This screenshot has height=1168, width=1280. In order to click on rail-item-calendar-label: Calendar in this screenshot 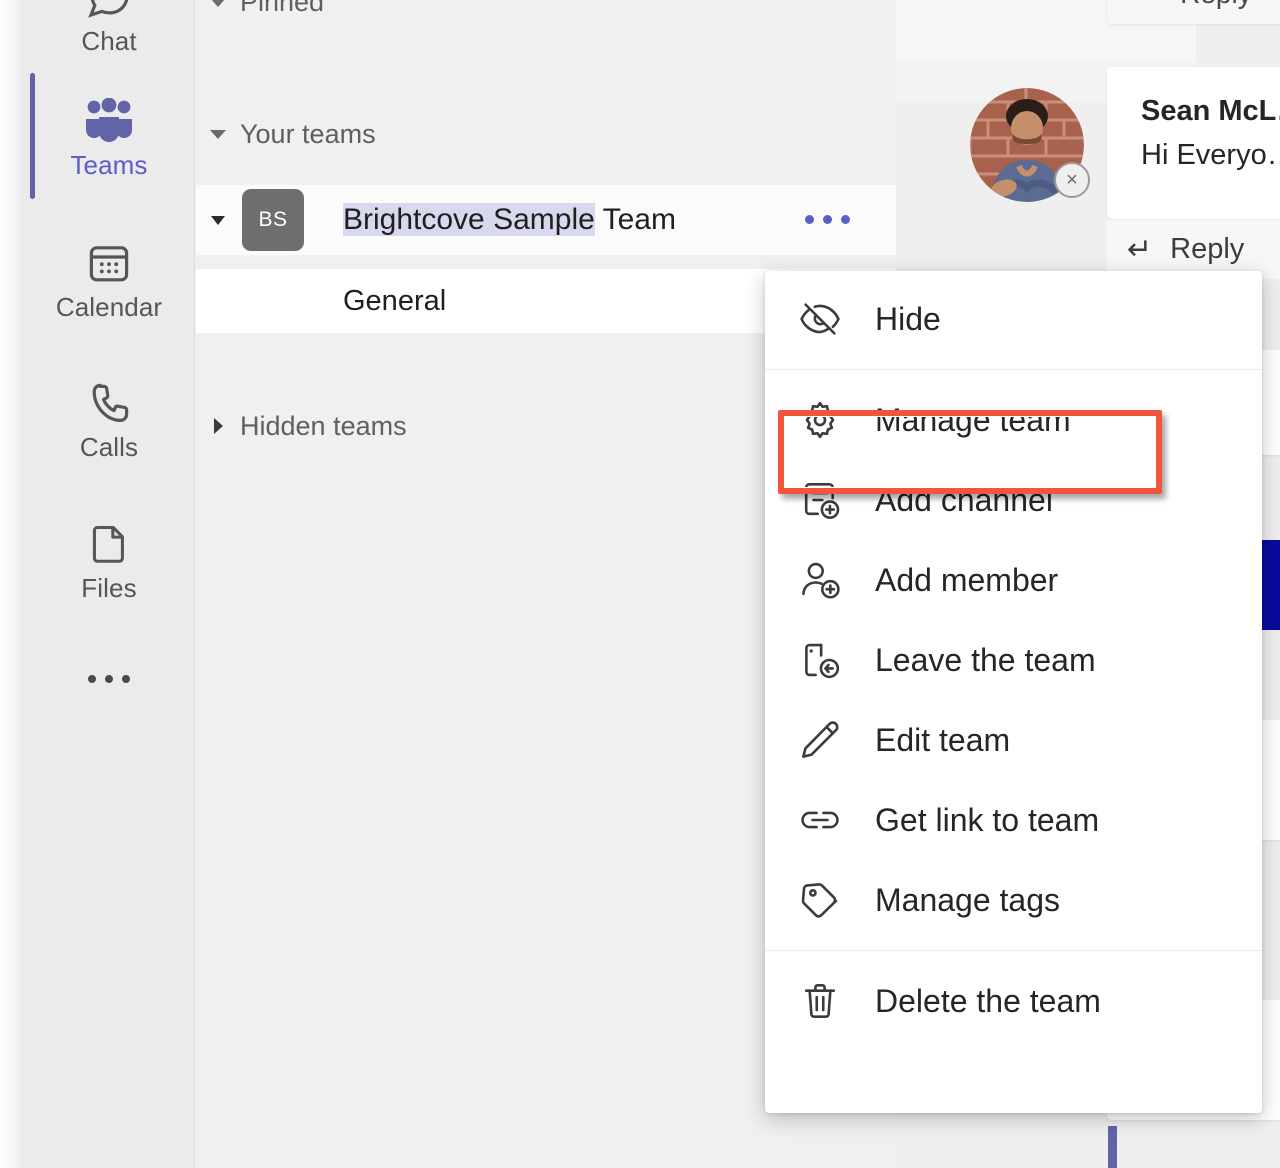, I will do `click(109, 307)`.